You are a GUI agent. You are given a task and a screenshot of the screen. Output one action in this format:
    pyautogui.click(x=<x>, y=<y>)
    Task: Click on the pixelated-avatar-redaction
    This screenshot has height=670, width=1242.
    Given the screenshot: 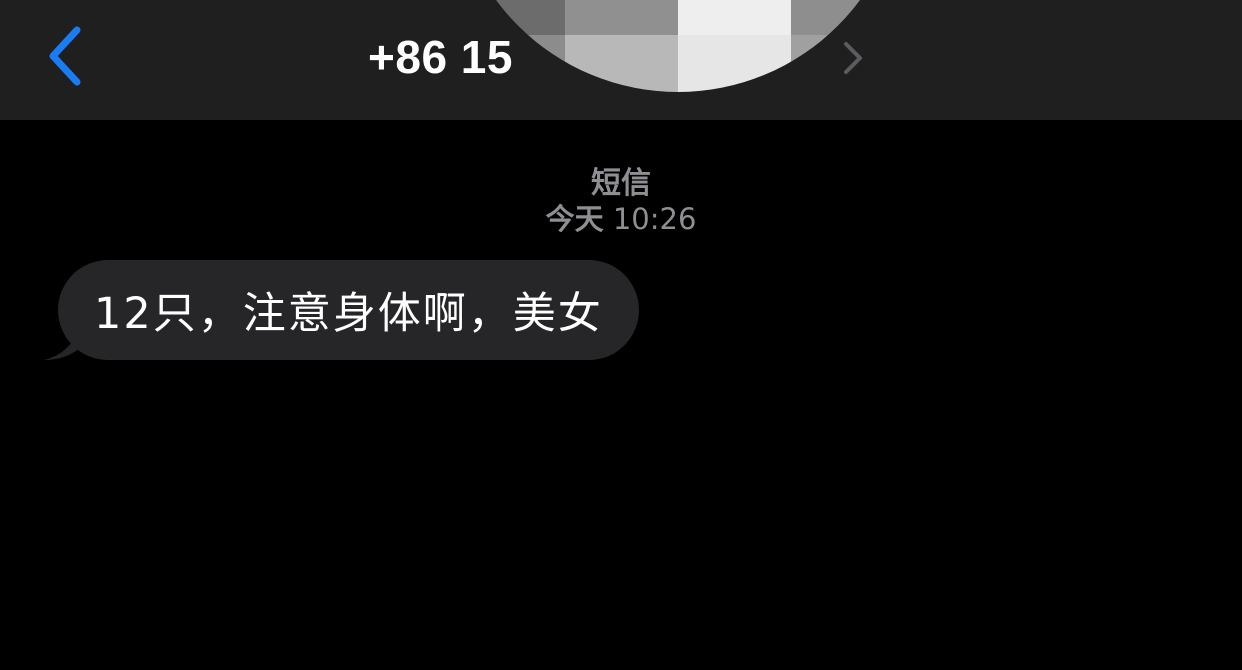 What is the action you would take?
    pyautogui.click(x=678, y=46)
    